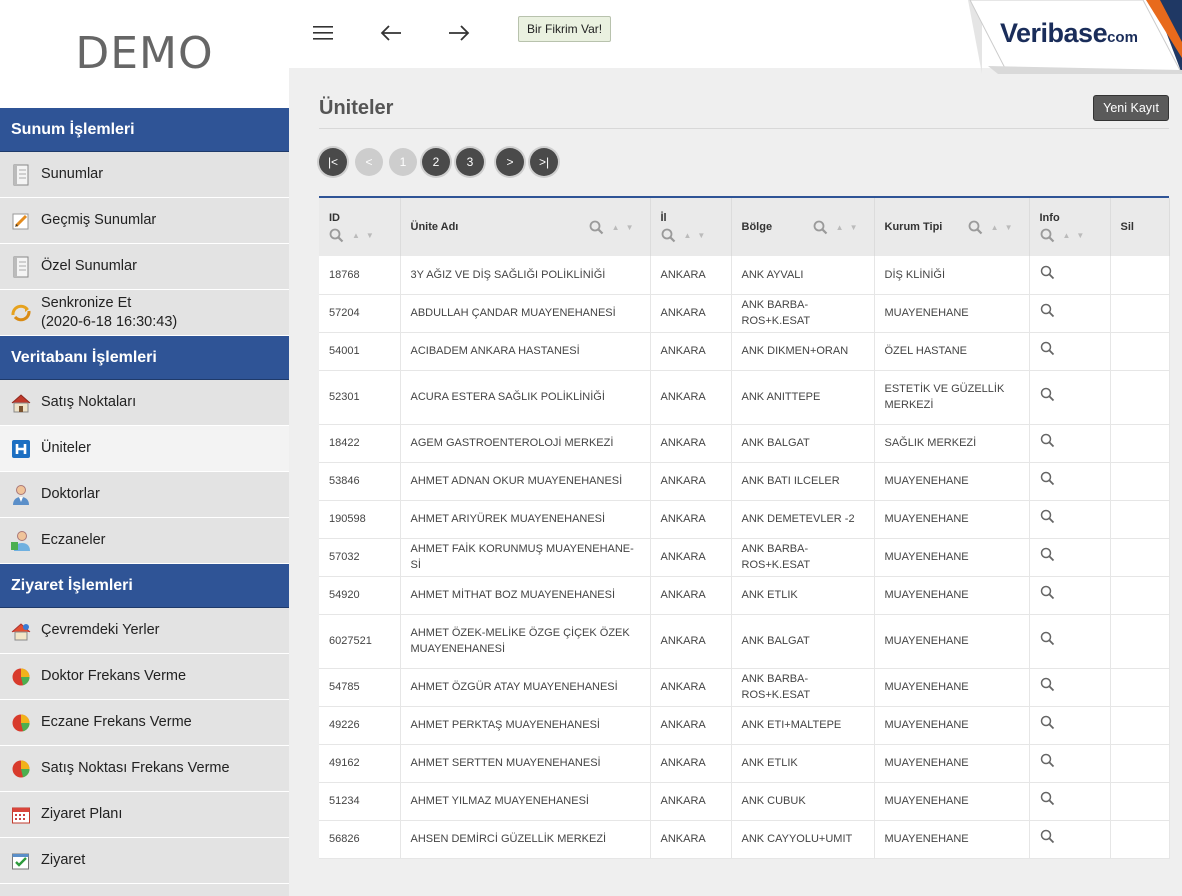 This screenshot has height=896, width=1182. I want to click on sidebar-item-senkronize-et: Senkronize Et (2020-6-18 16:30:43), so click(144, 313).